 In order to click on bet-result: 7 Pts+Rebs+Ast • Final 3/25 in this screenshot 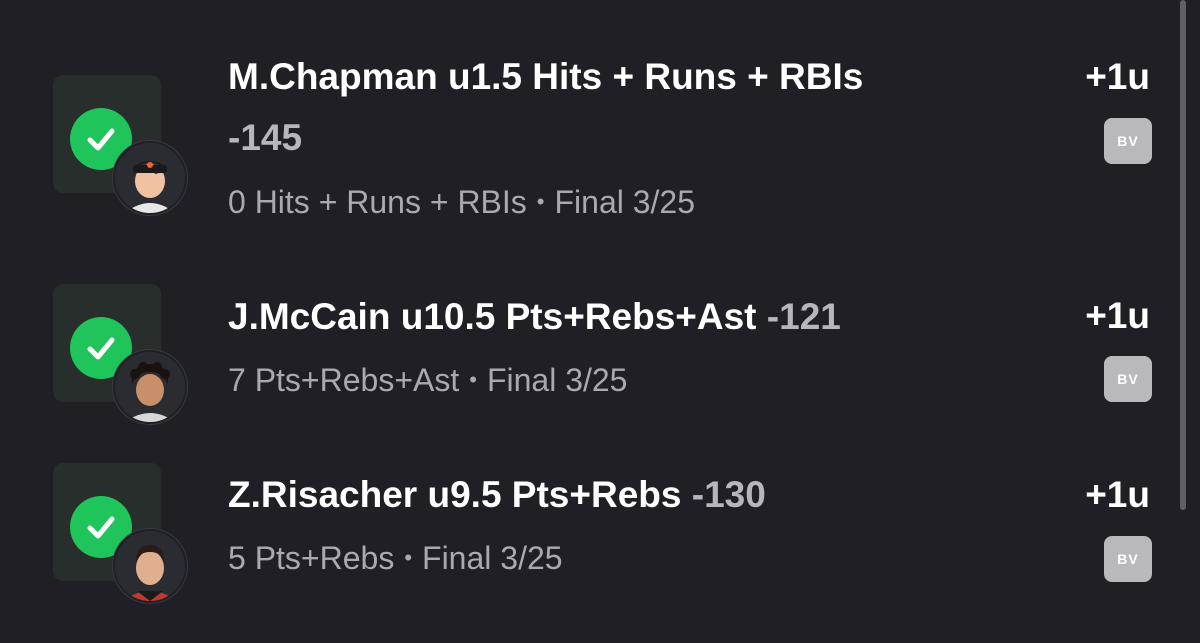, I will do `click(427, 382)`.